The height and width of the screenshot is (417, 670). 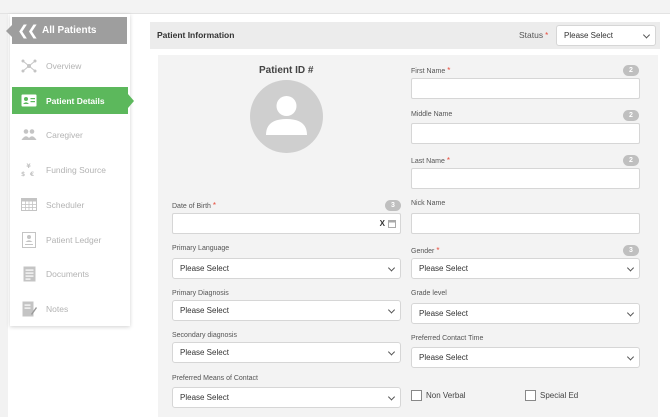 I want to click on currency-icon: ¥ $ €, so click(x=29, y=170).